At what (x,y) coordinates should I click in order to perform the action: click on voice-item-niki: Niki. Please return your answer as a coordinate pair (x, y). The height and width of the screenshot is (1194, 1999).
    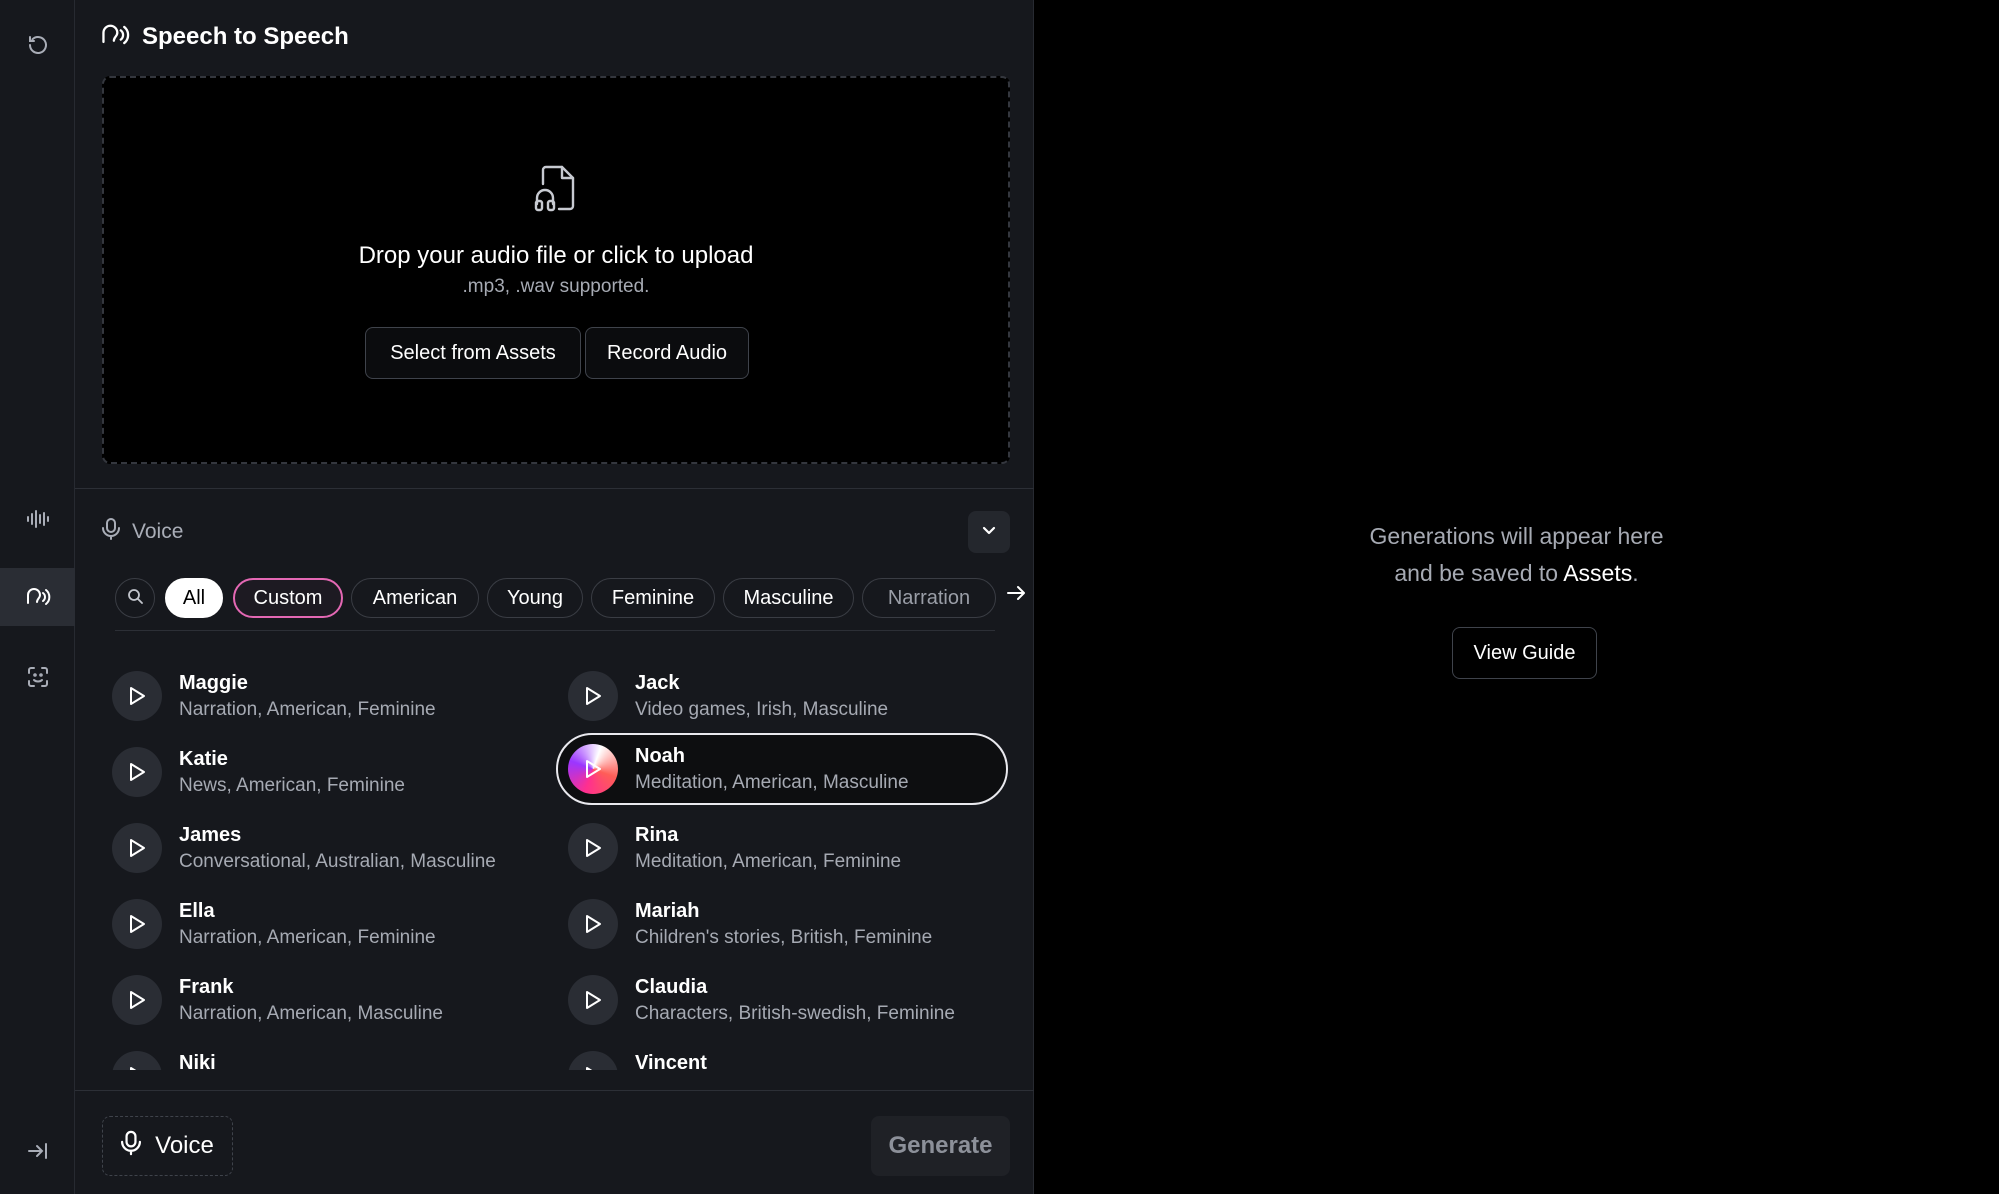
    Looking at the image, I should click on (326, 1055).